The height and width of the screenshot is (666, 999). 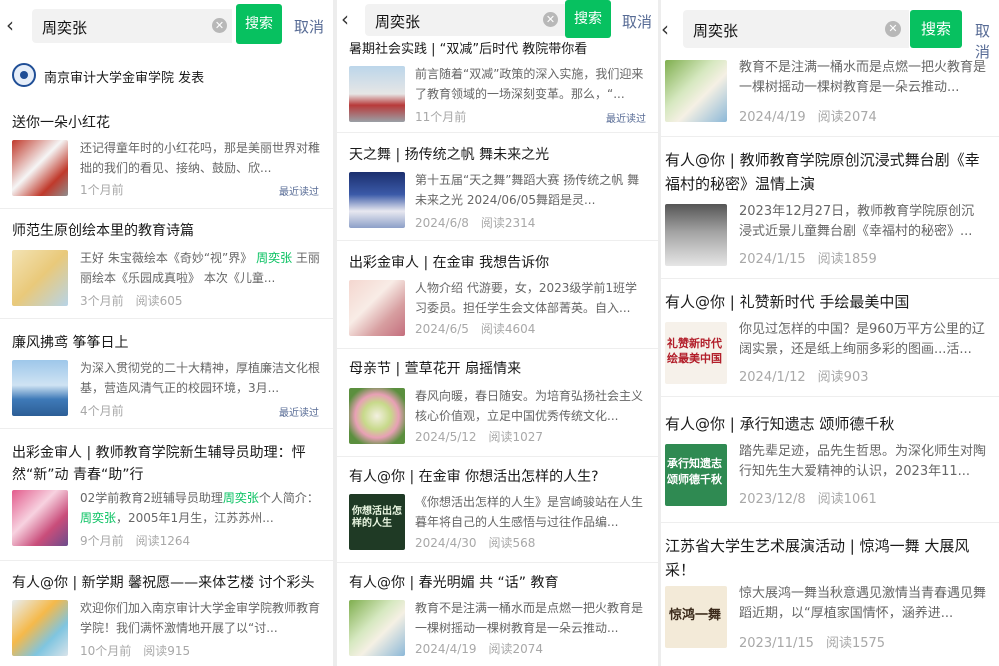 I want to click on article-thumbnail: 惊鸿一舞, so click(x=696, y=617).